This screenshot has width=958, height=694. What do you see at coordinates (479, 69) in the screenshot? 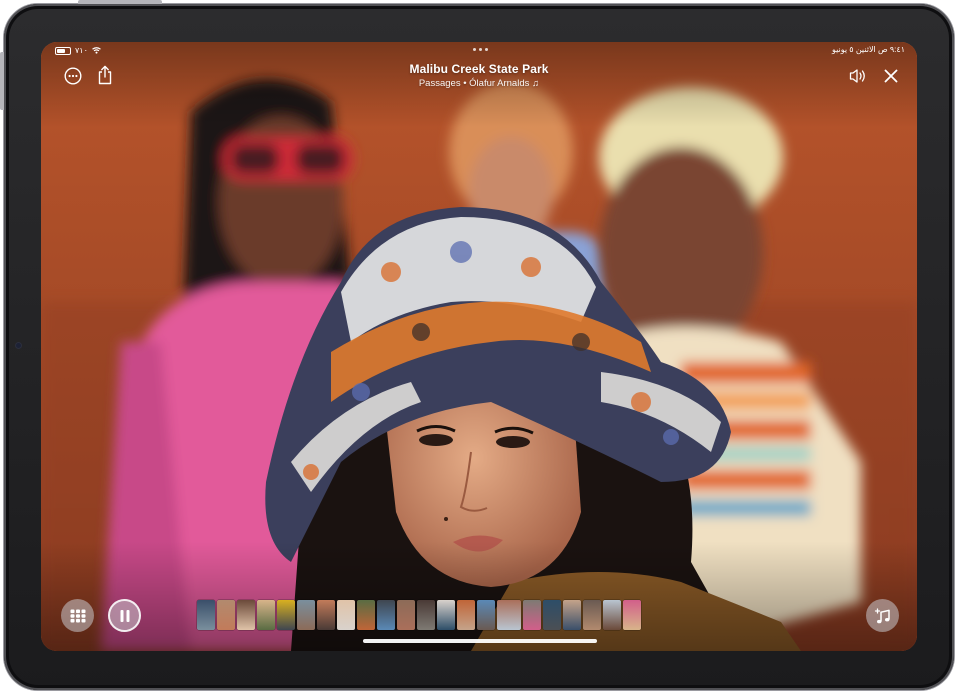
I see `memory-title: Malibu Creek State Park` at bounding box center [479, 69].